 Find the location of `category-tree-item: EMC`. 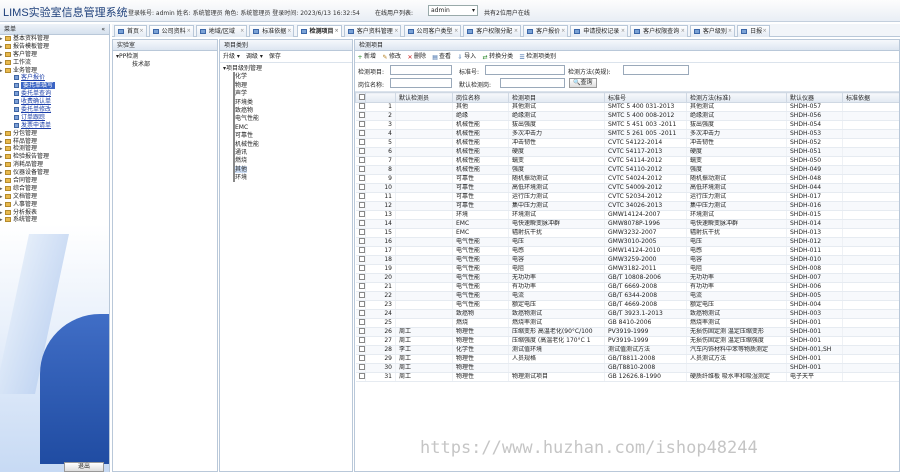

category-tree-item: EMC is located at coordinates (286, 127).